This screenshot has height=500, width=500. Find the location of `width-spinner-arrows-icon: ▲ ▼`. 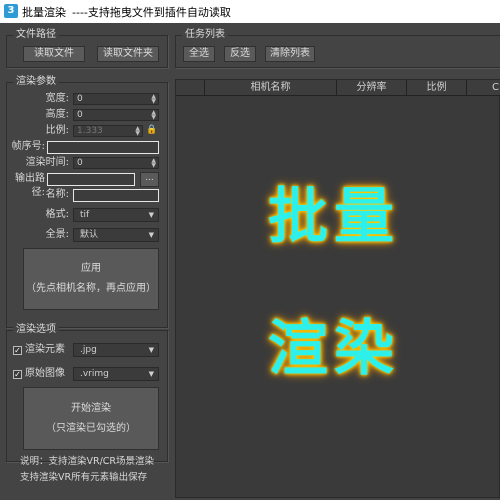

width-spinner-arrows-icon: ▲ ▼ is located at coordinates (153, 99).